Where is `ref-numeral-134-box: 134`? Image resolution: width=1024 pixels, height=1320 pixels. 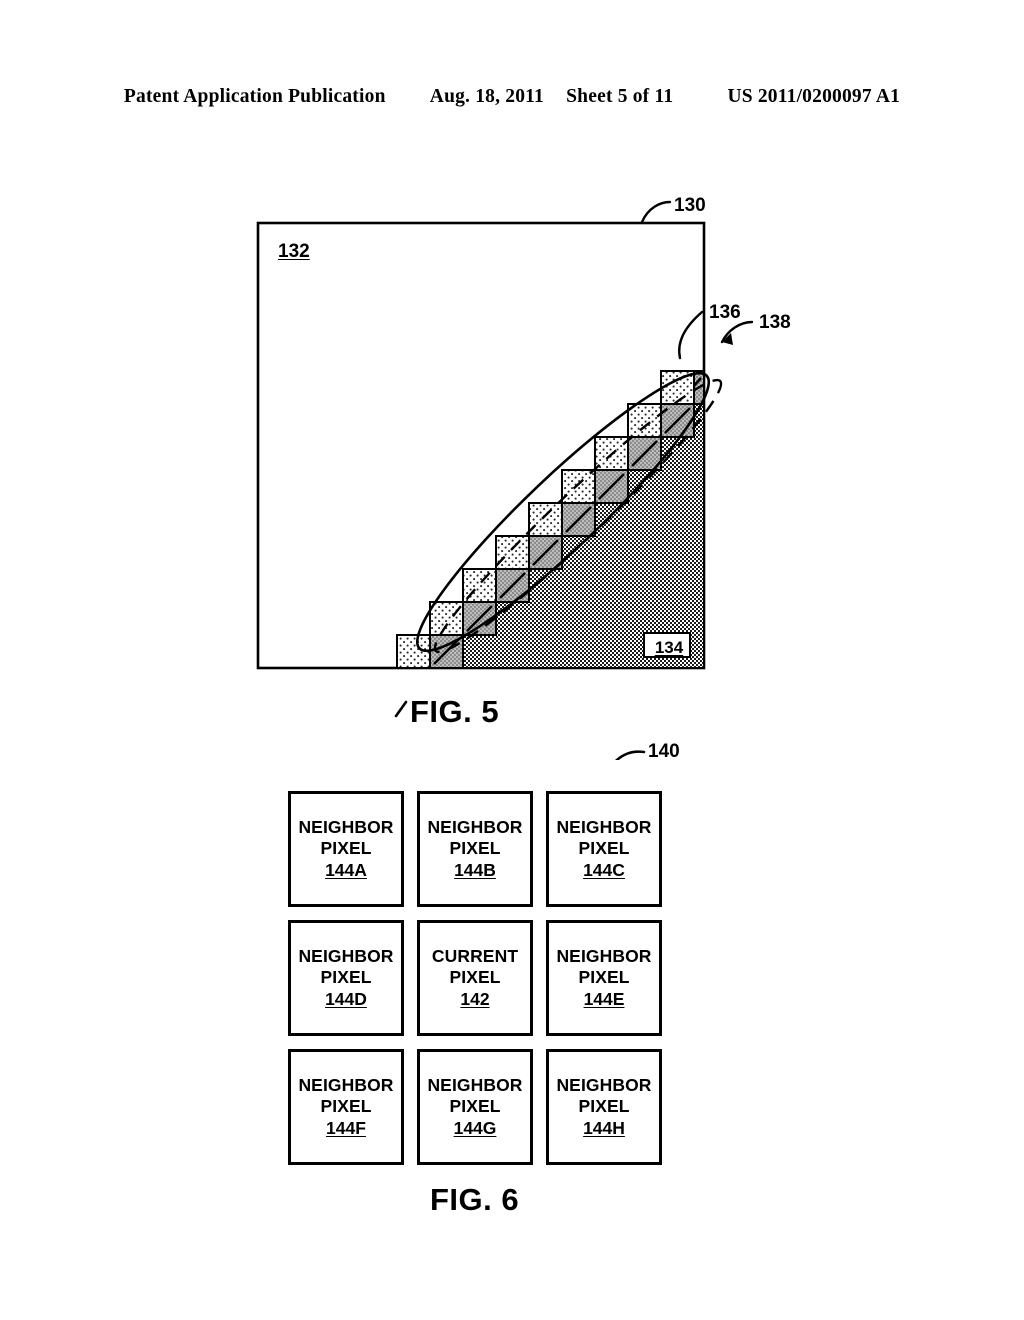 ref-numeral-134-box: 134 is located at coordinates (667, 645).